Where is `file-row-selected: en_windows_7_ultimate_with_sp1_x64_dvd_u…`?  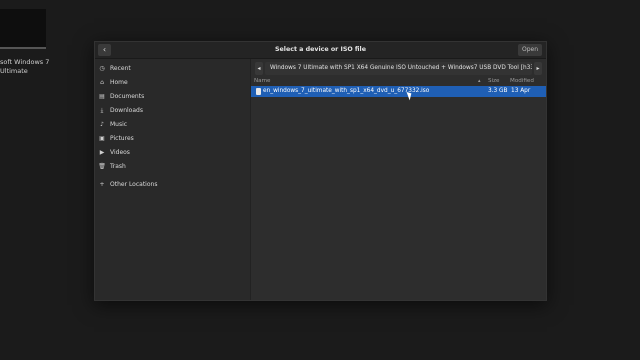
file-row-selected: en_windows_7_ultimate_with_sp1_x64_dvd_u… is located at coordinates (398, 91).